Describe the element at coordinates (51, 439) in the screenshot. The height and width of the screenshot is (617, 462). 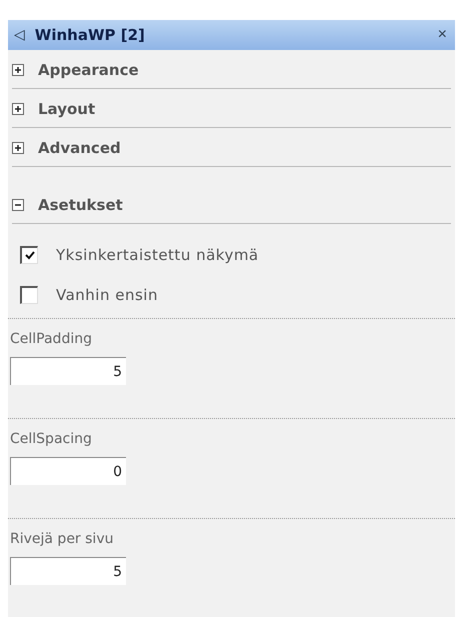
I see `field-label: CellSpacing` at that location.